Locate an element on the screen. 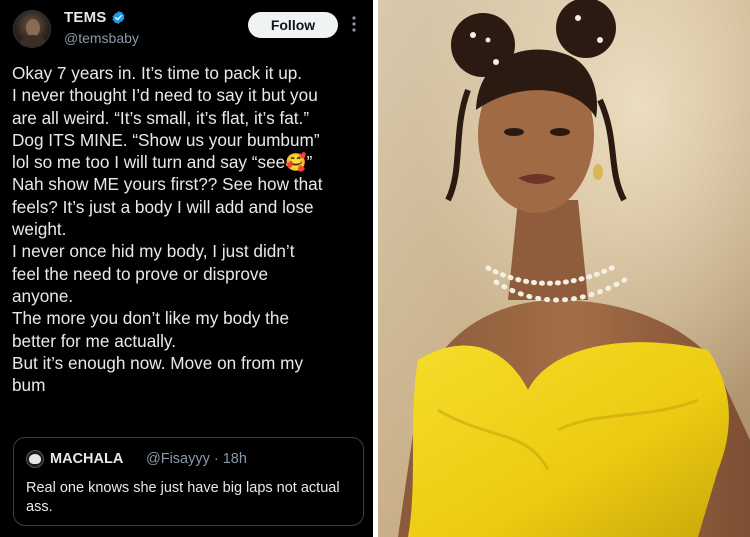 This screenshot has width=750, height=537. tweet-line: lol so me too I will turn and say “see🥰” is located at coordinates (162, 162).